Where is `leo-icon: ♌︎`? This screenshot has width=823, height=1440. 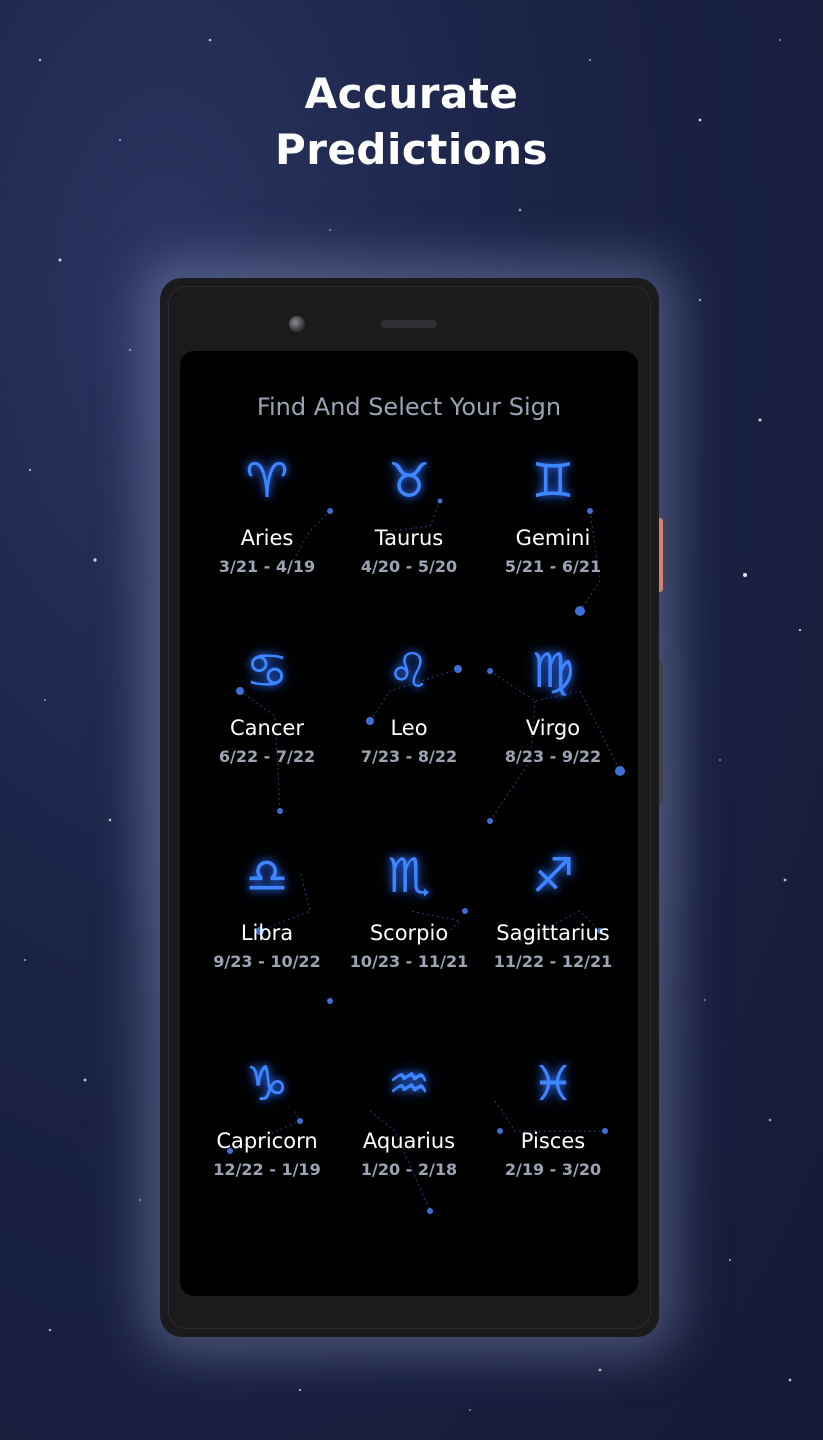 leo-icon: ♌︎ is located at coordinates (409, 671).